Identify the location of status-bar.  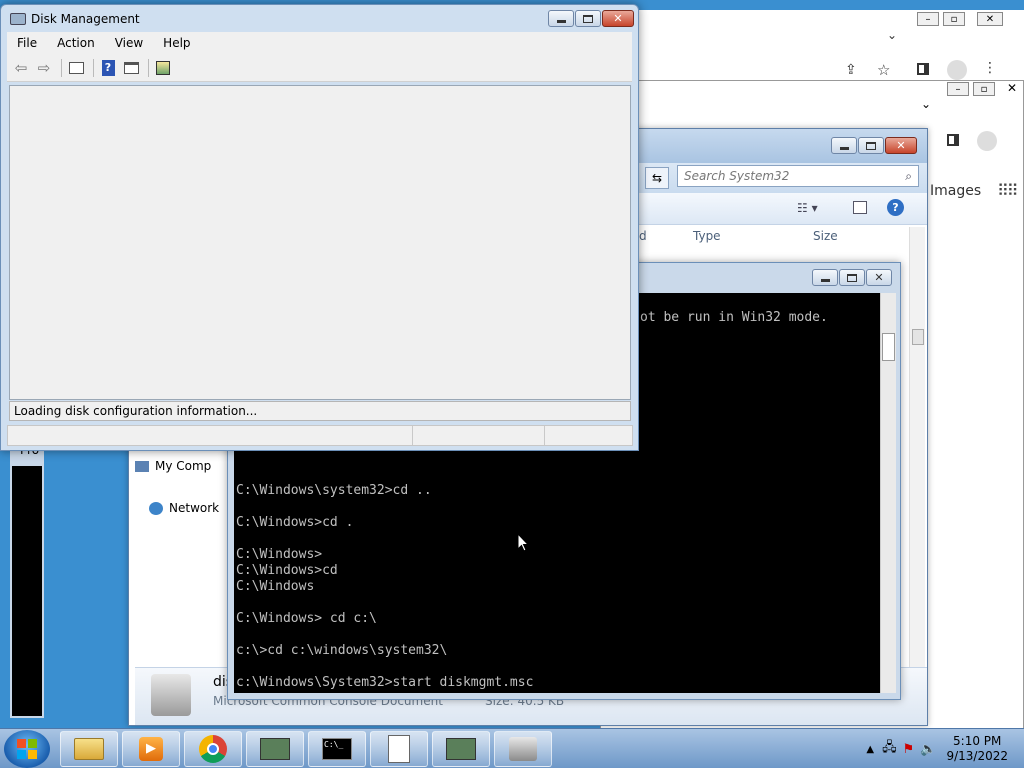
(320, 435).